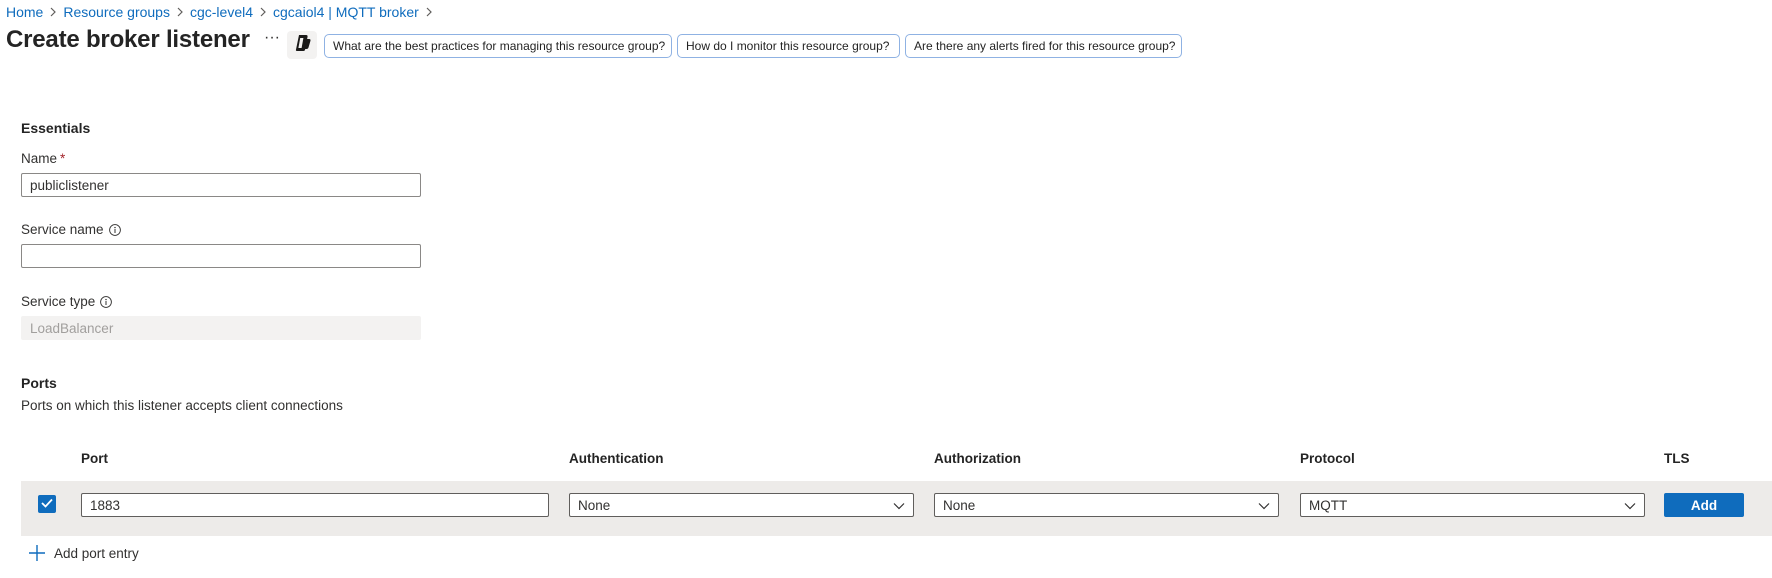 The width and height of the screenshot is (1772, 578). I want to click on service-type-label-text: Service type, so click(58, 301).